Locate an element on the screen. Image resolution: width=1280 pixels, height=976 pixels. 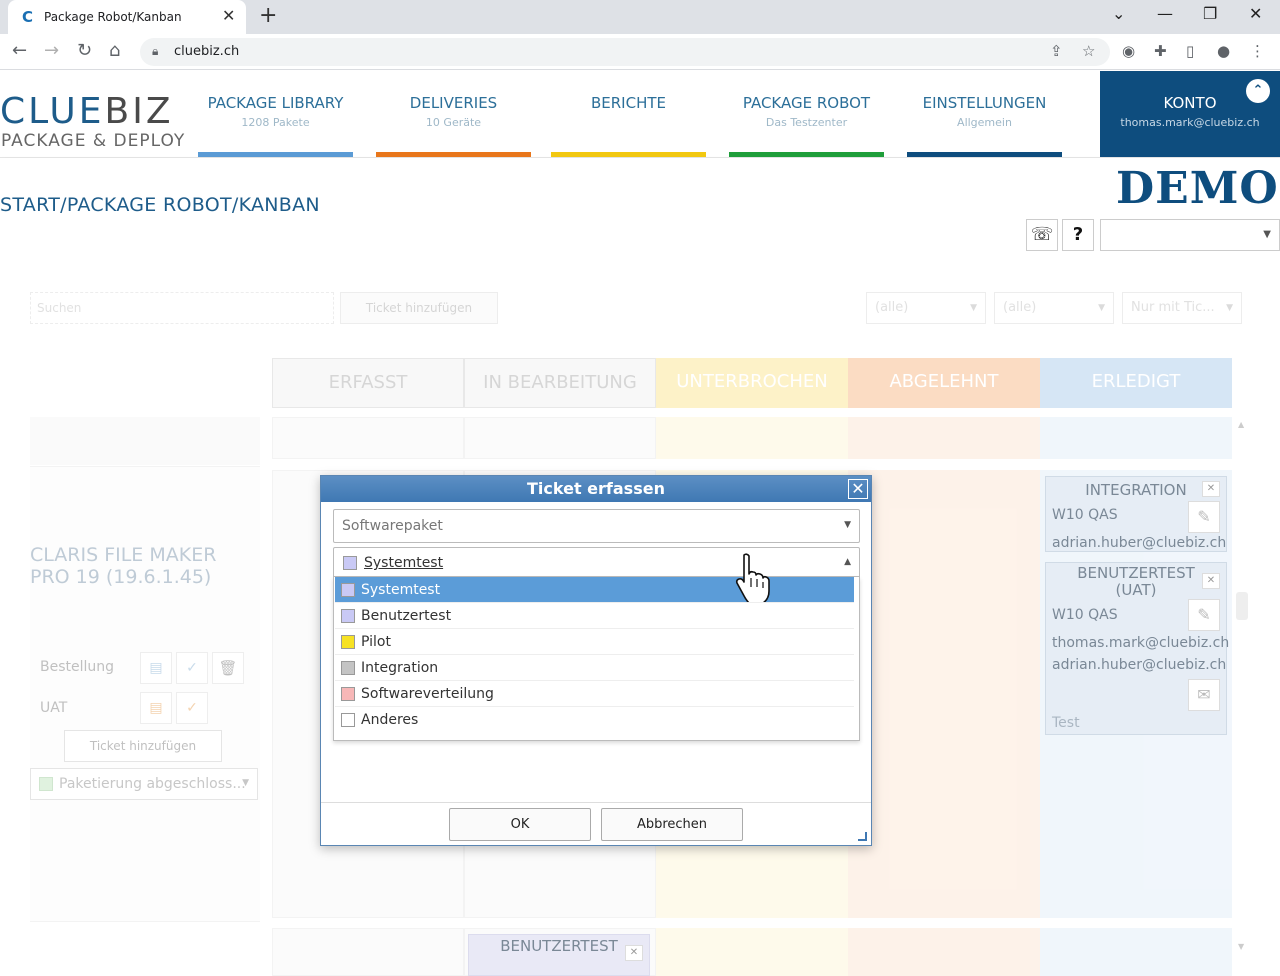
left-row-bg is located at coordinates (145, 441).